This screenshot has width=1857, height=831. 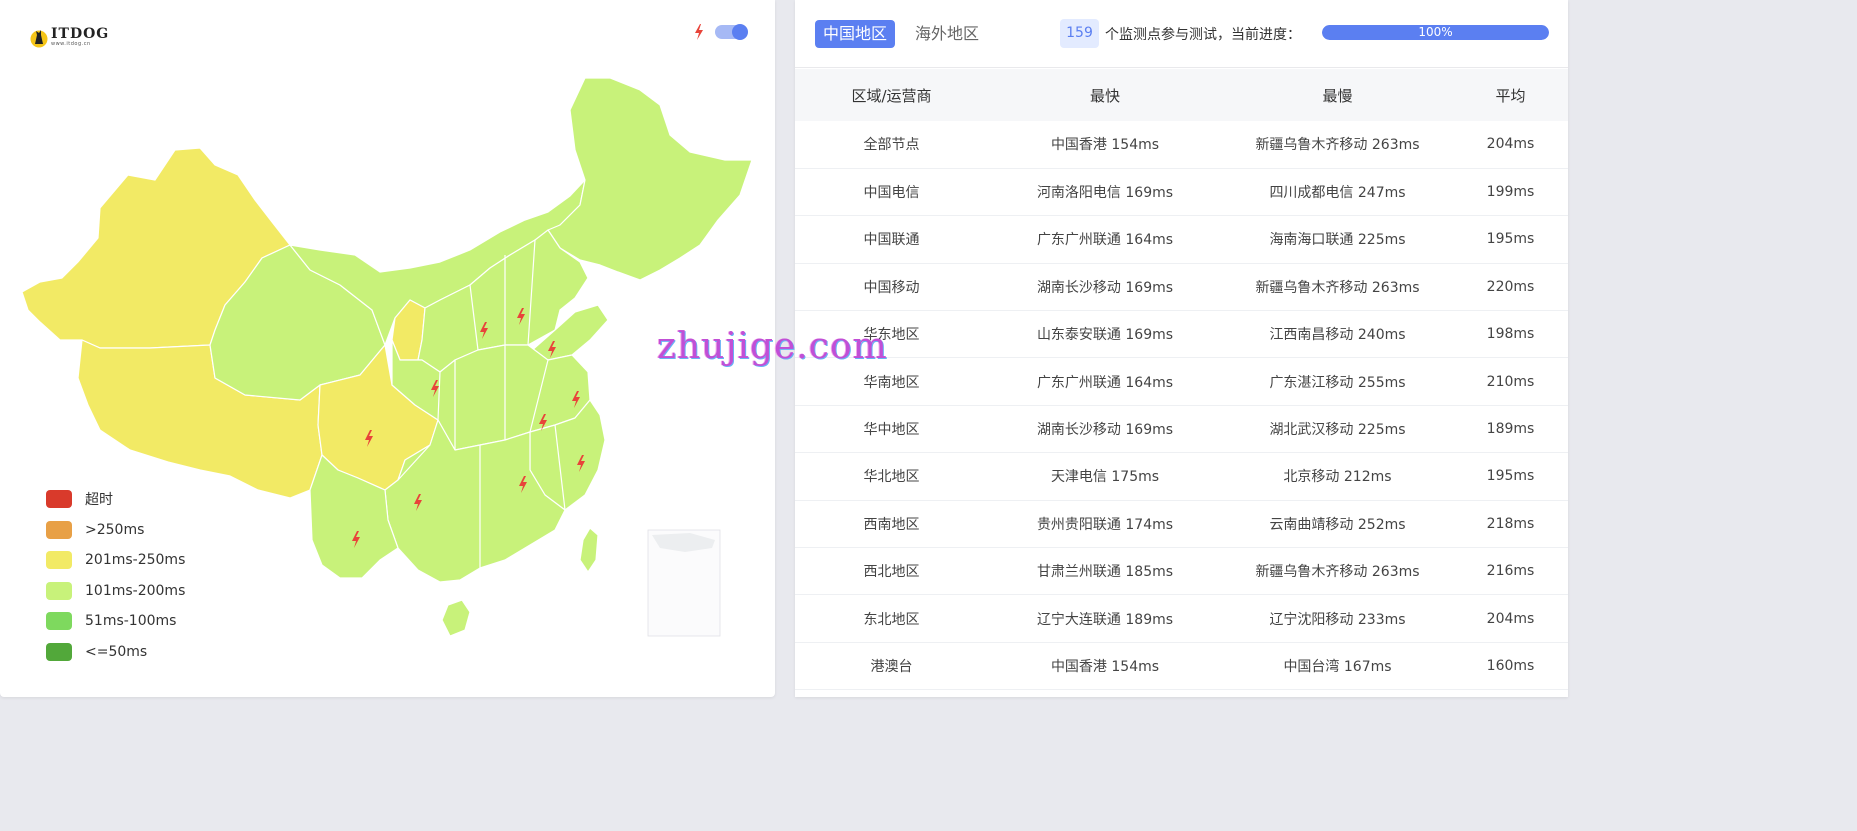 I want to click on toggle-knob, so click(x=740, y=32).